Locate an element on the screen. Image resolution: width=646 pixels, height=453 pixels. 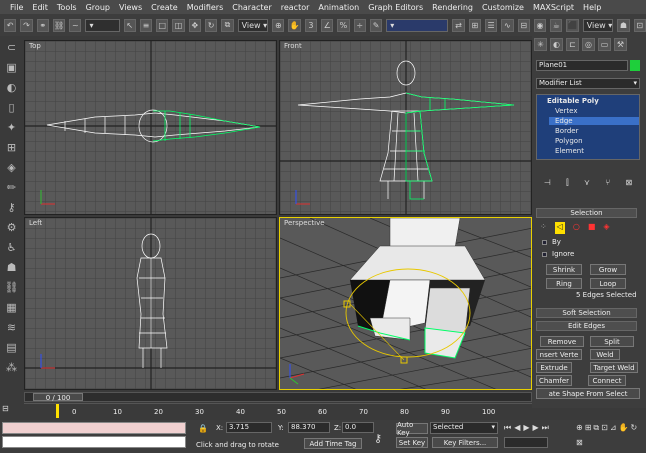
render-icon: ⬛ is located at coordinates (572, 25).